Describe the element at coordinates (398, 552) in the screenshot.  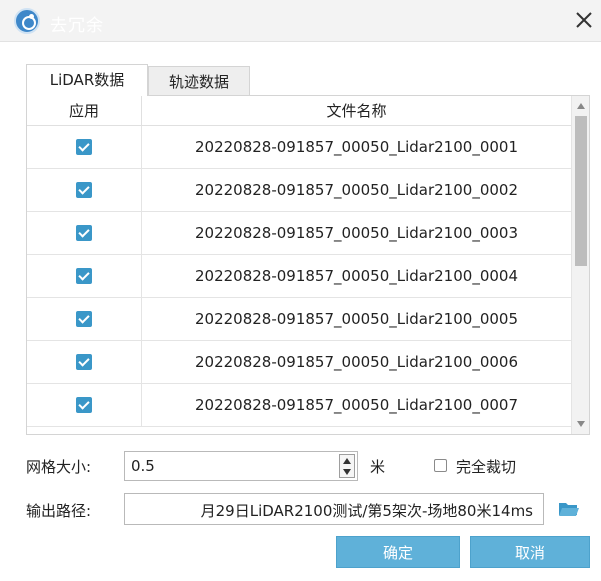
I see `confirm-button: 确定` at that location.